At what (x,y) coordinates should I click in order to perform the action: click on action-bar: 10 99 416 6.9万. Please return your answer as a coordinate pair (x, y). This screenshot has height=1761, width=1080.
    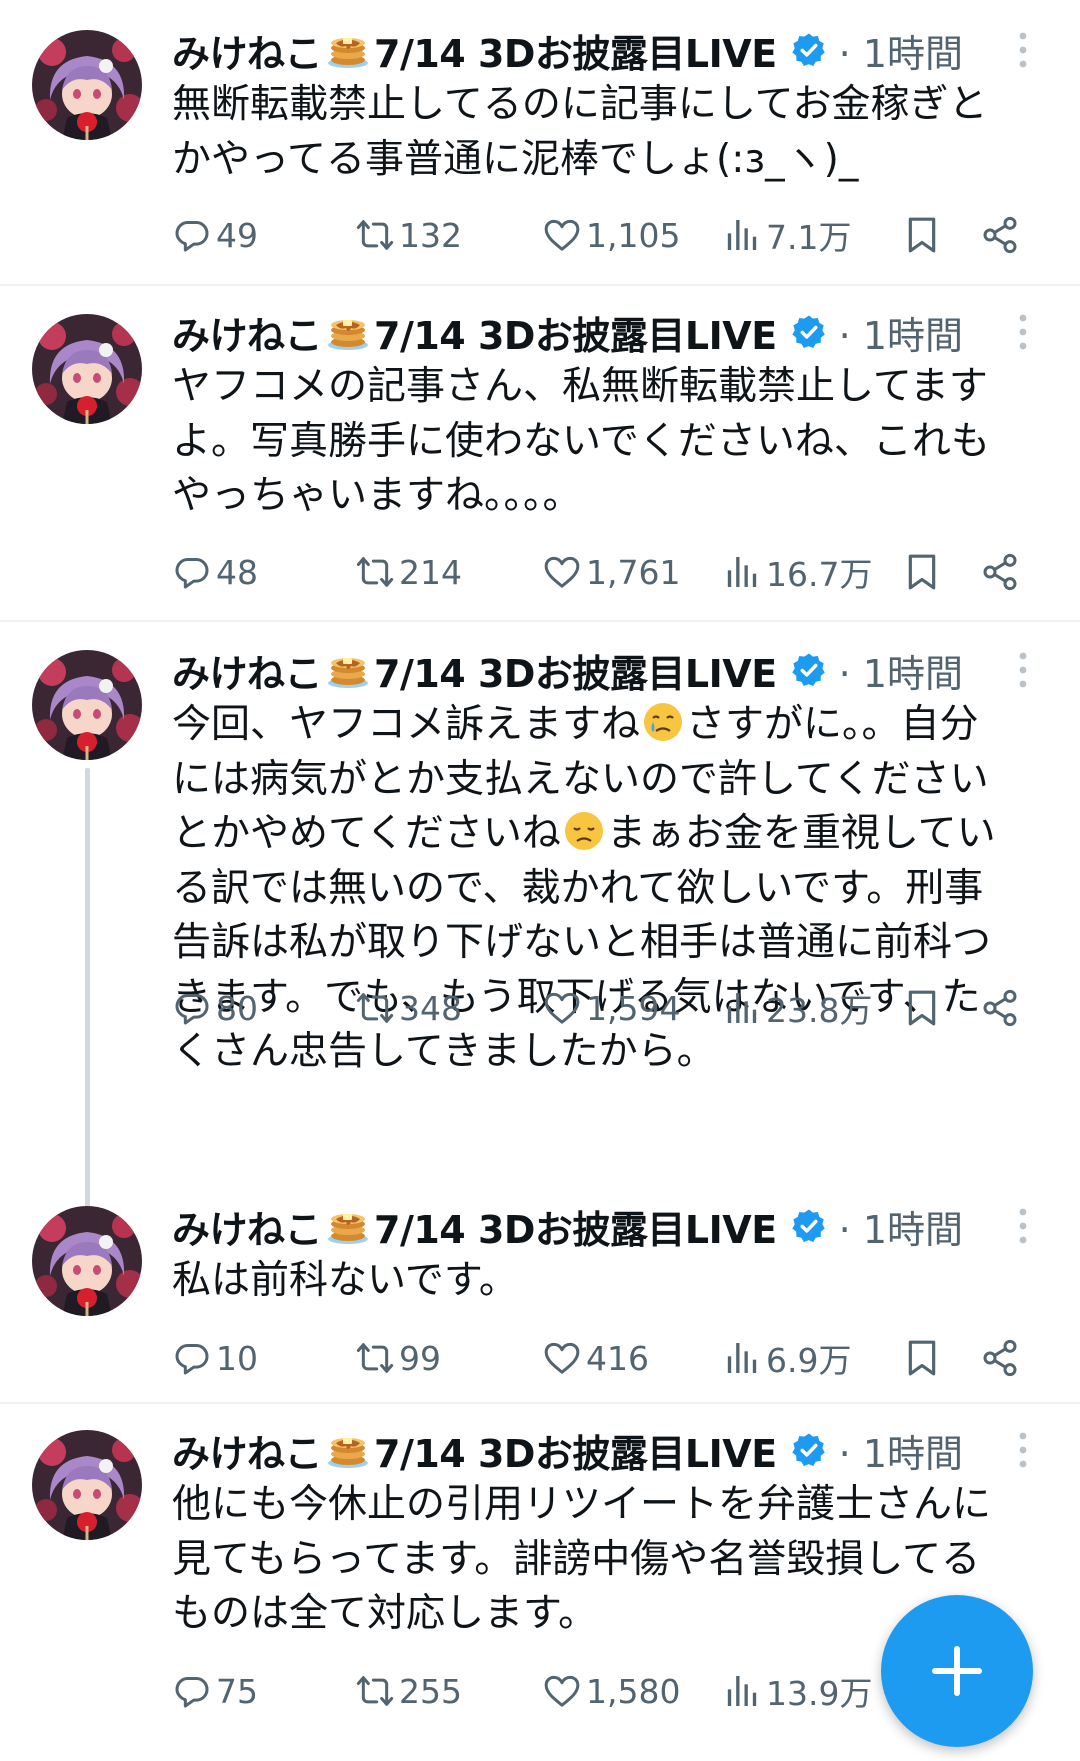
    Looking at the image, I should click on (602, 1358).